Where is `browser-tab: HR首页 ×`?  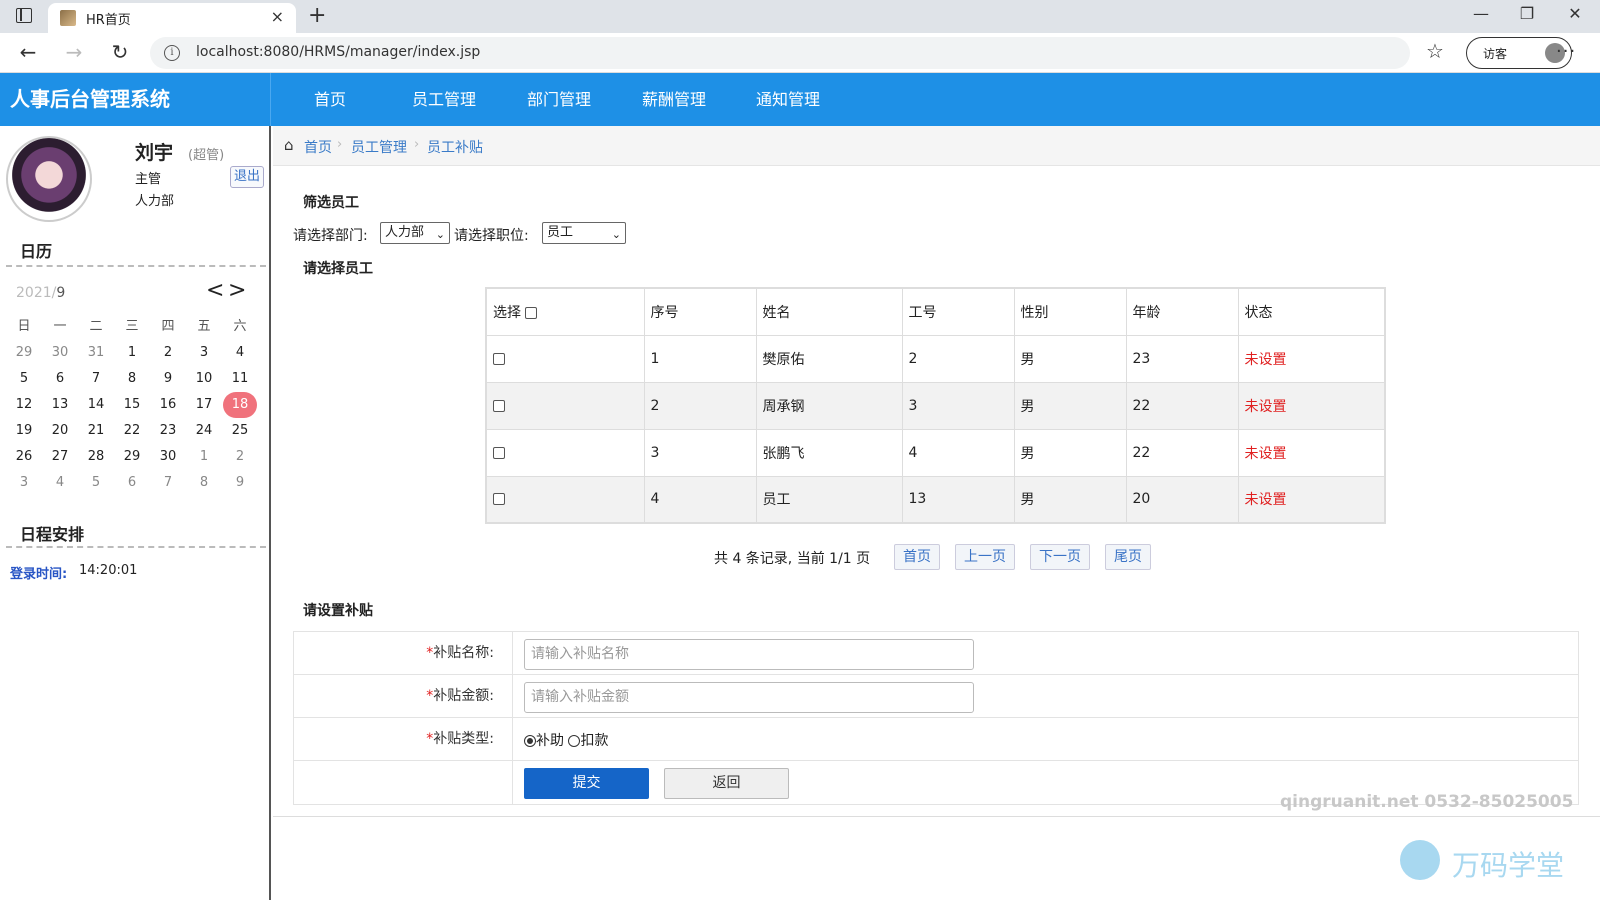
browser-tab: HR首页 × is located at coordinates (172, 18).